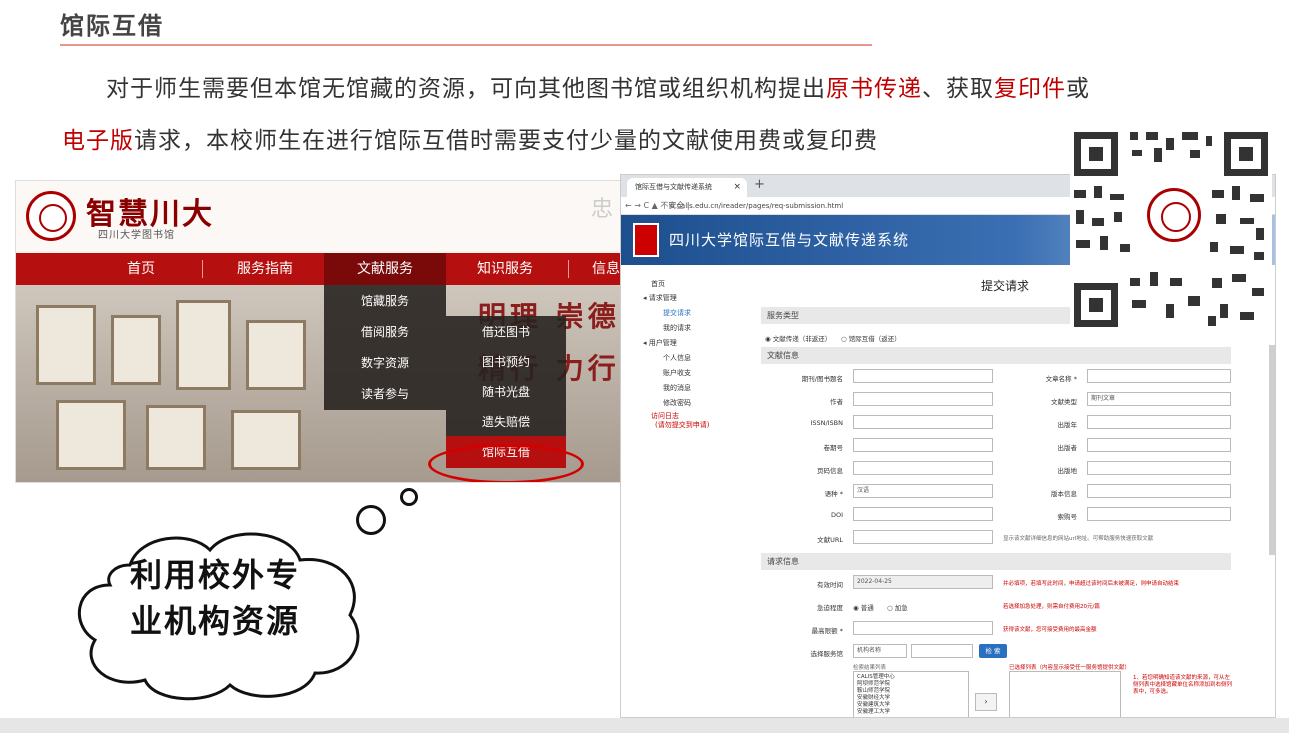 The image size is (1289, 733). I want to click on label-urgency: 急迫程度, so click(830, 608).